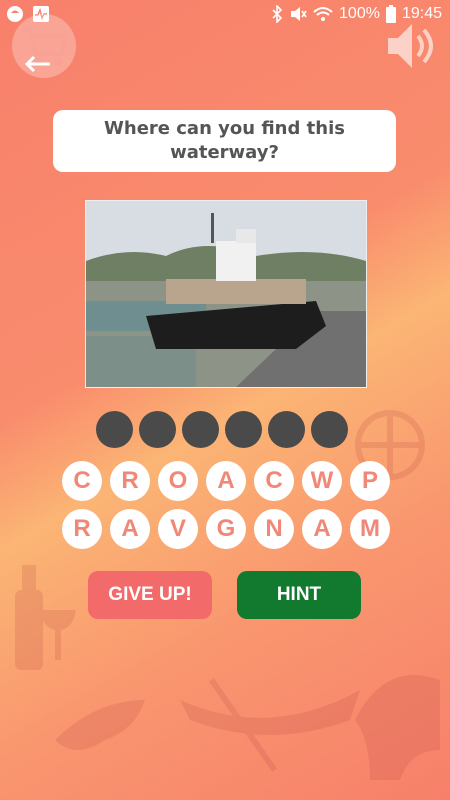 The image size is (450, 800). I want to click on letter-row-1: C R O A C W P, so click(226, 481).